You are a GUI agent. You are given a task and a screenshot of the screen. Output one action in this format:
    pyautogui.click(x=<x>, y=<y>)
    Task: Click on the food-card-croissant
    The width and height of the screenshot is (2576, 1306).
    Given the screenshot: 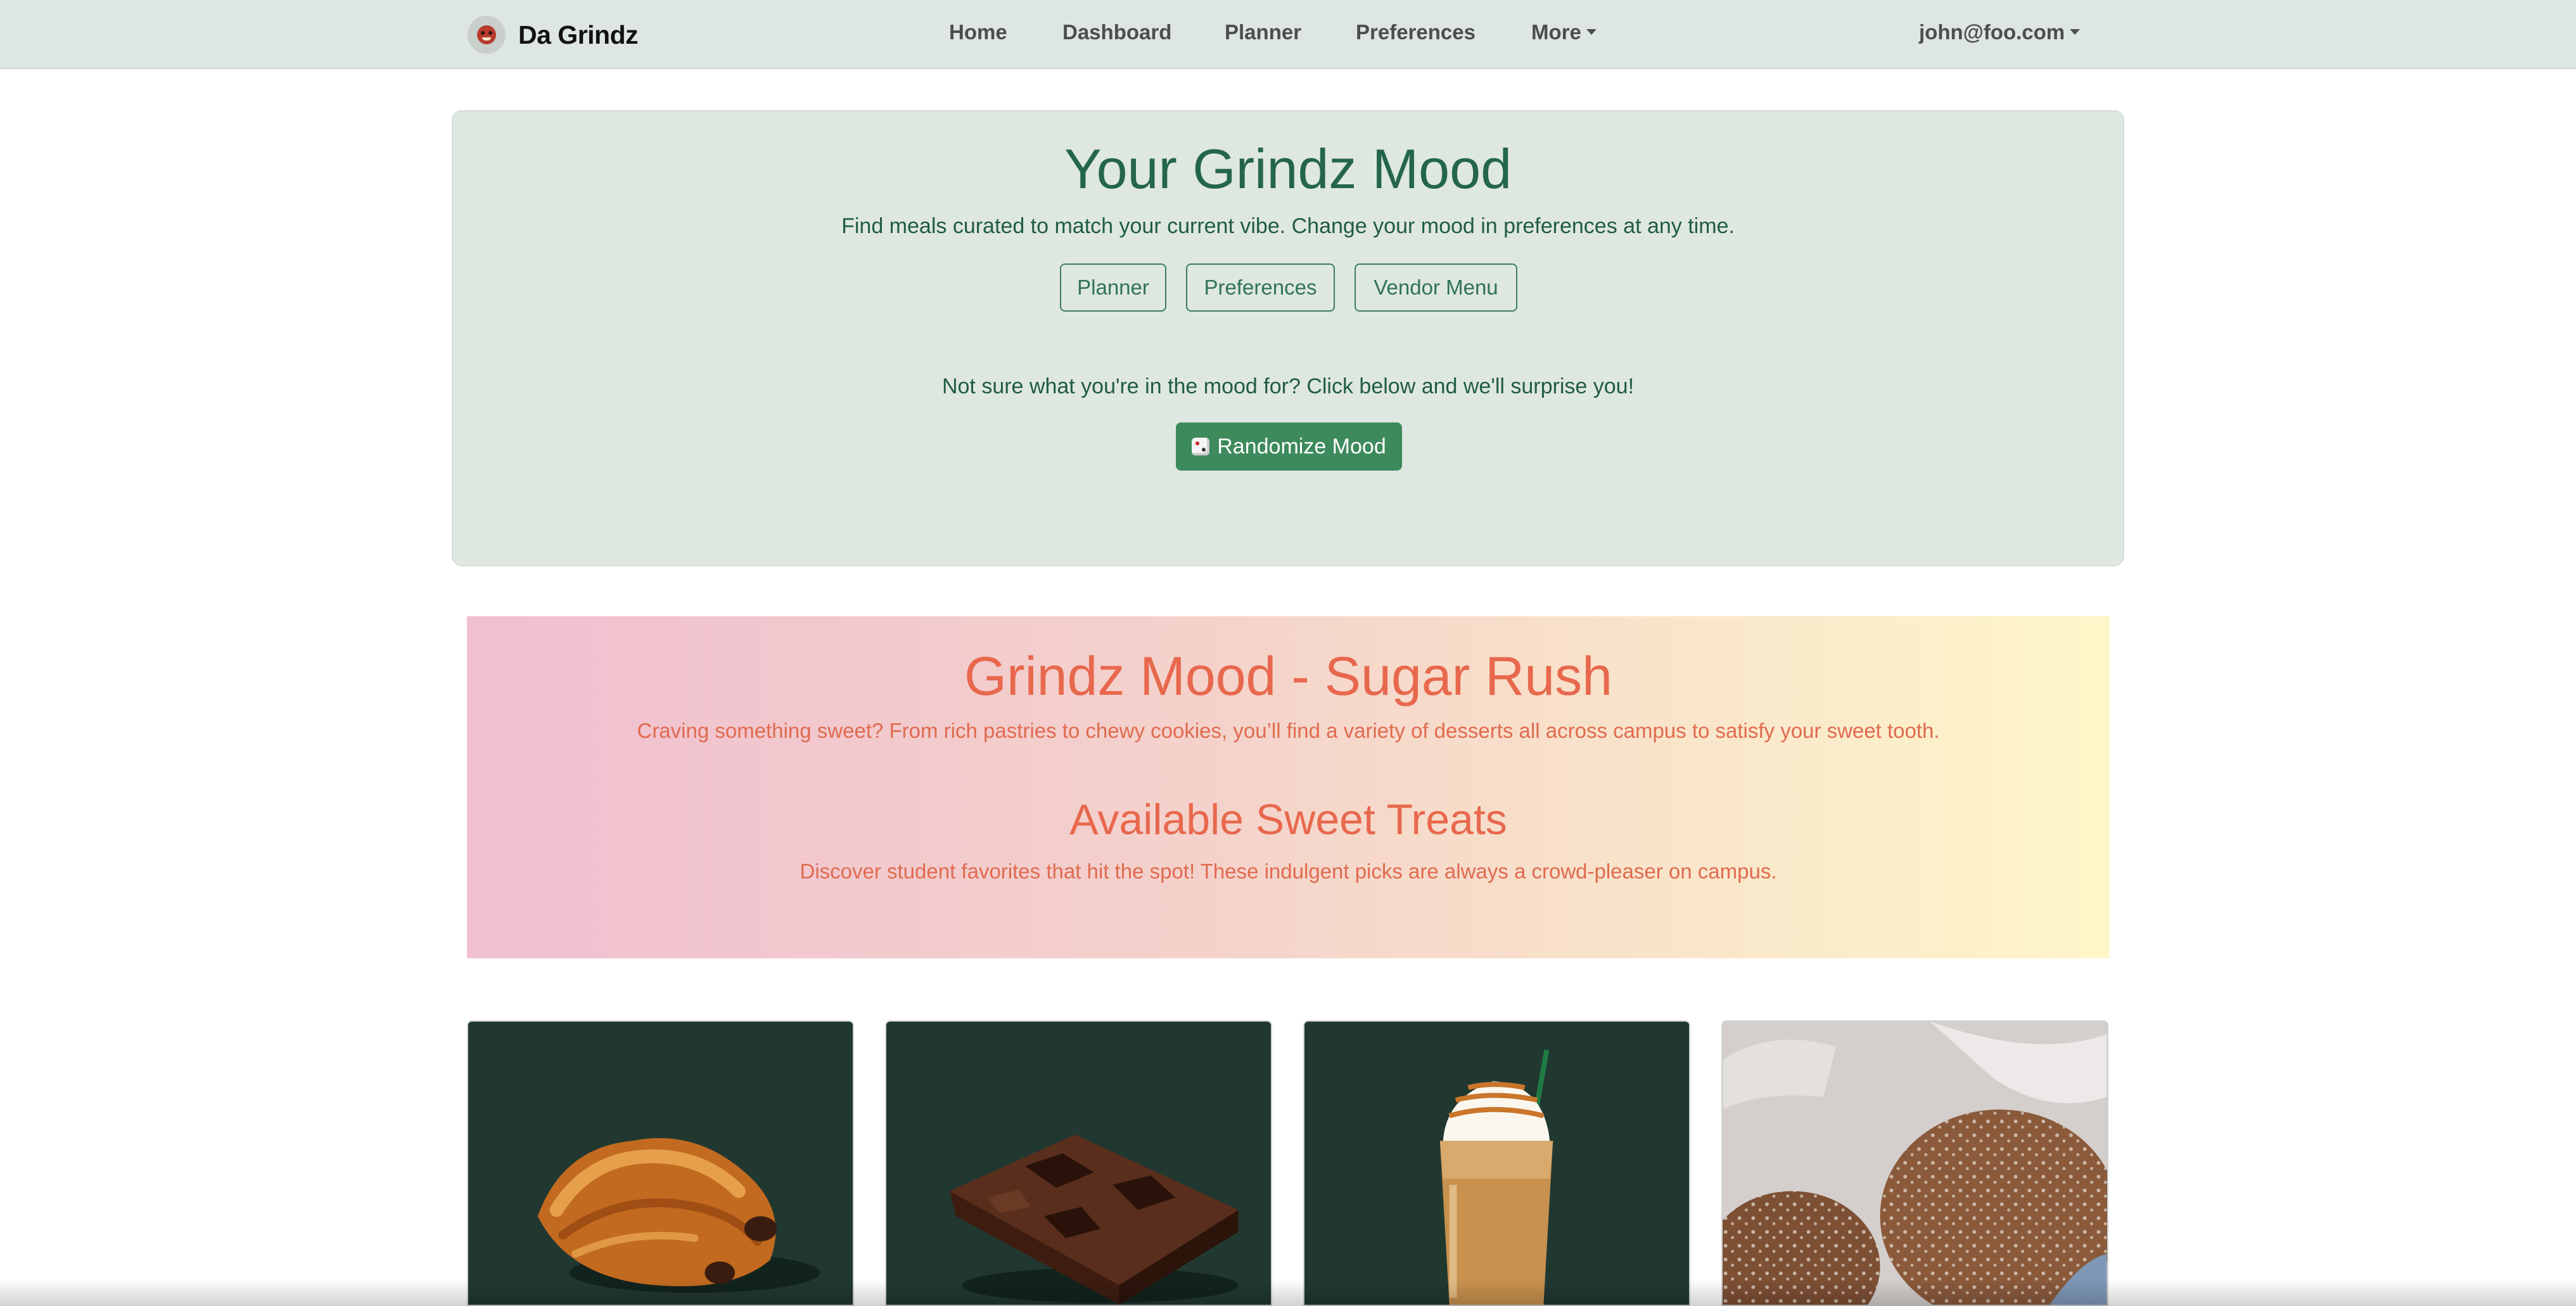 What is the action you would take?
    pyautogui.click(x=661, y=1163)
    